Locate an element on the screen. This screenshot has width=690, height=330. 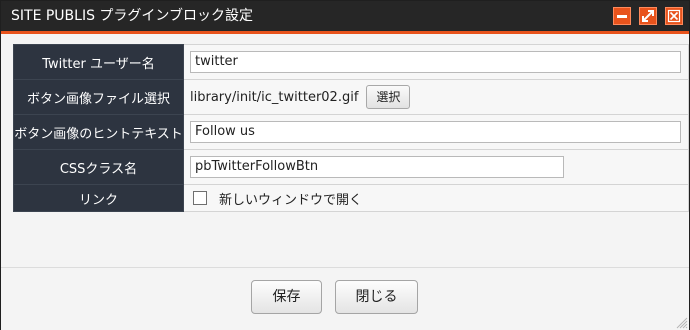
hint-text-label: ボタン画像のヒントテキスト is located at coordinates (98, 132).